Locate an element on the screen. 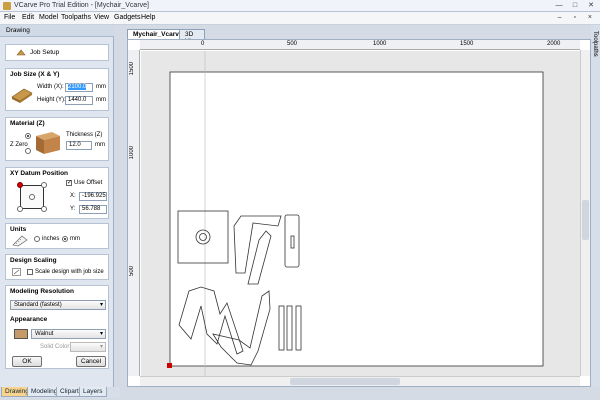  ruler-left: 1500 1000 500 is located at coordinates (134, 213).